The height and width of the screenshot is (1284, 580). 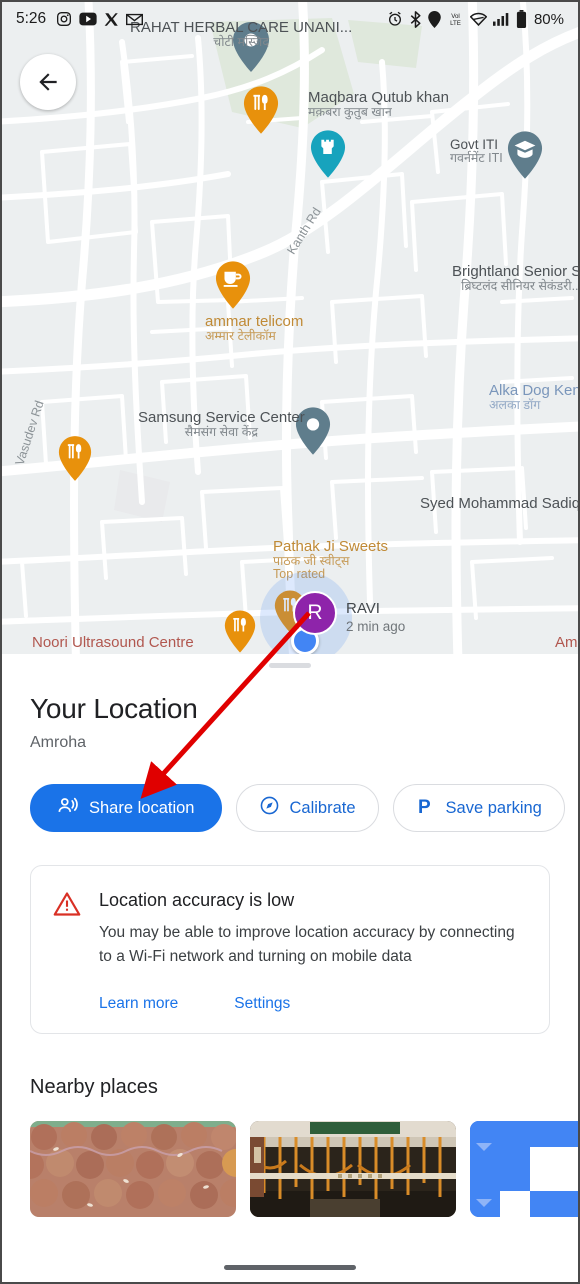 I want to click on location-icon, so click(x=434, y=19).